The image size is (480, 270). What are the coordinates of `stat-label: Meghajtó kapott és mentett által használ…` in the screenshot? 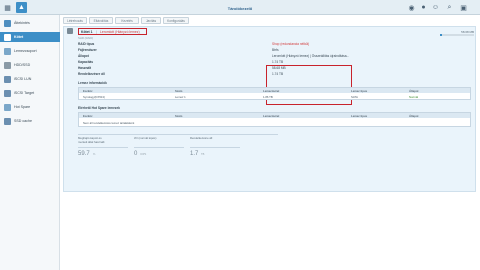 It's located at (91, 140).